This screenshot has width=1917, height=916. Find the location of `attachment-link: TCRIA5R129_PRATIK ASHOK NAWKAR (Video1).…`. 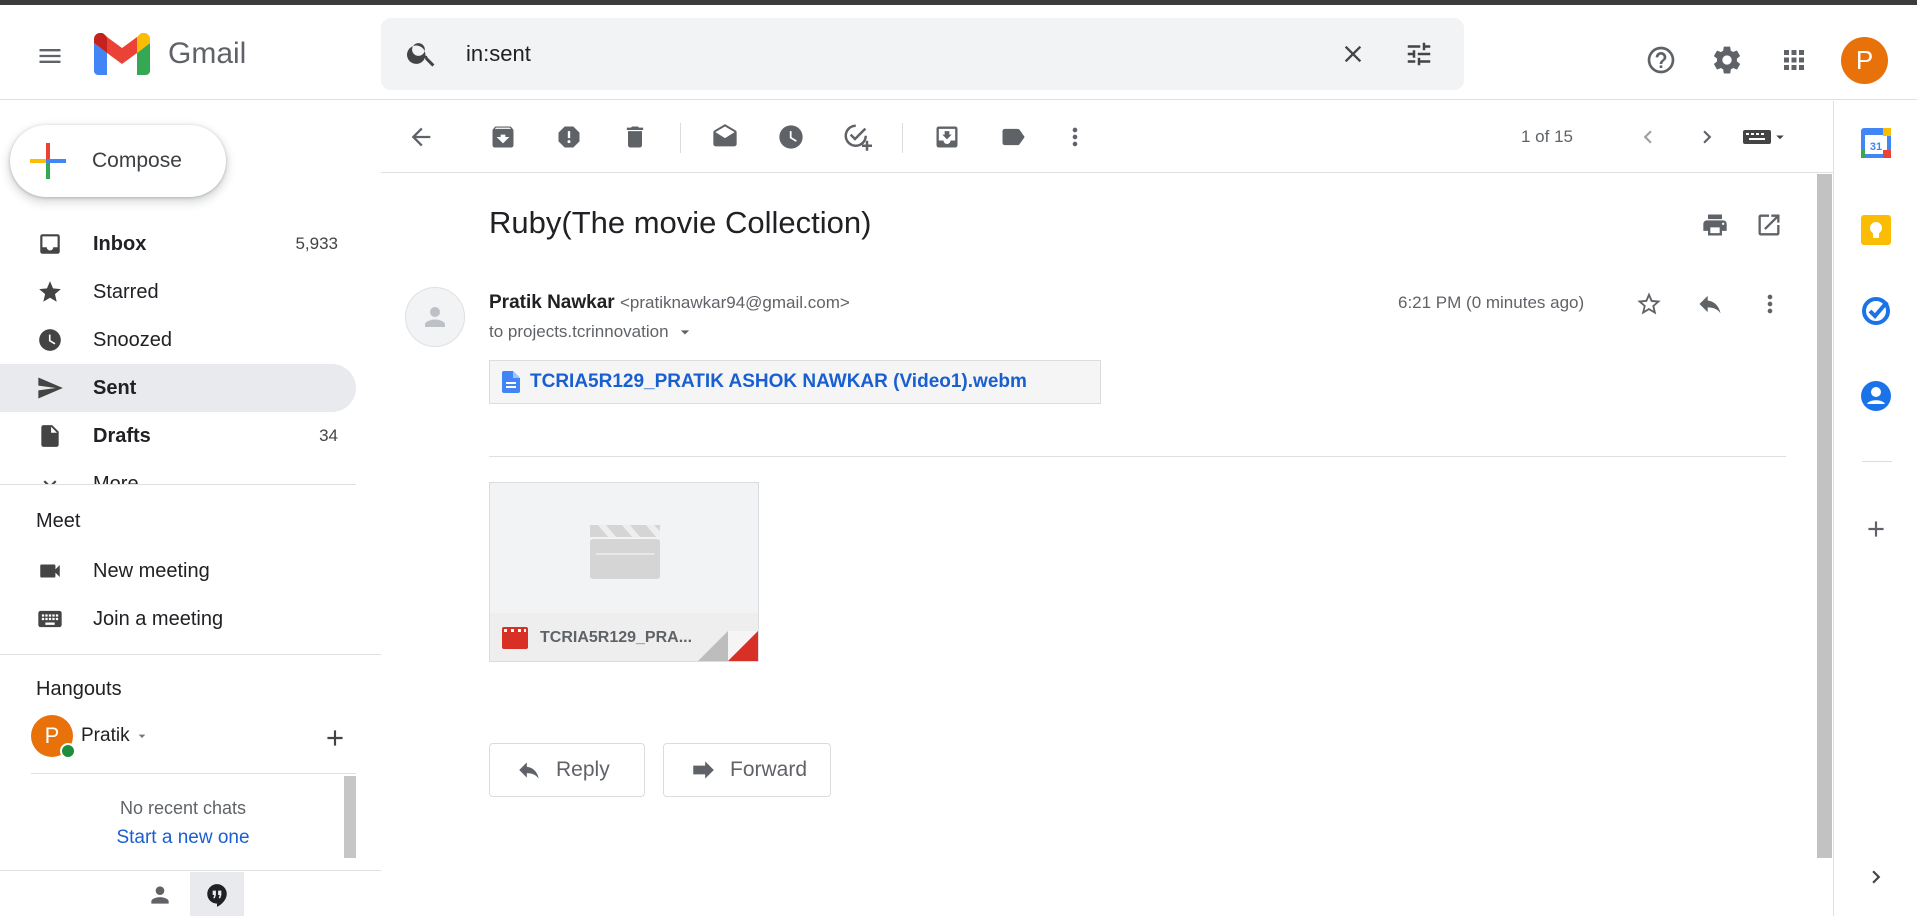

attachment-link: TCRIA5R129_PRATIK ASHOK NAWKAR (Video1).… is located at coordinates (795, 382).